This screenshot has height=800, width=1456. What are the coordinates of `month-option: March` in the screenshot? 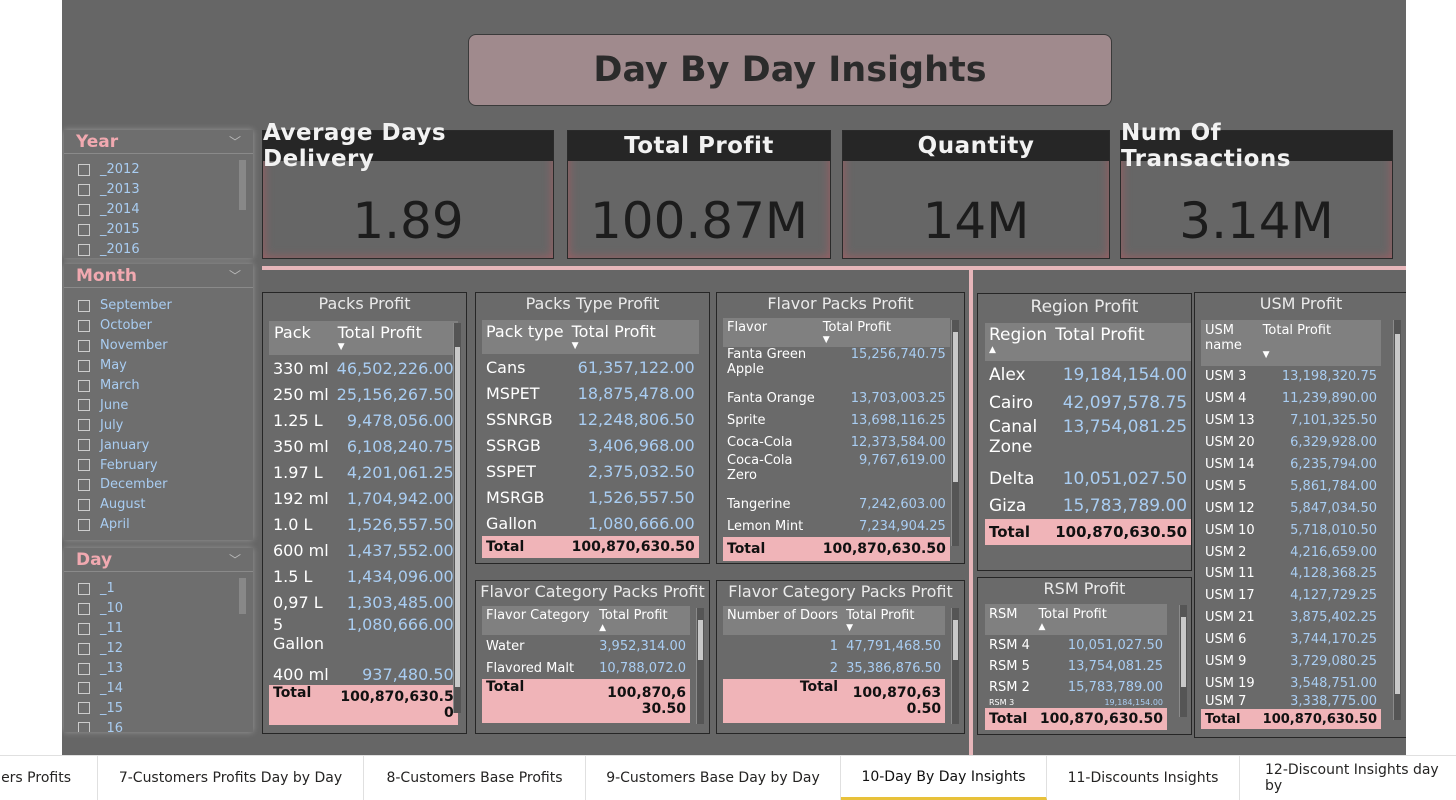 It's located at (158, 386).